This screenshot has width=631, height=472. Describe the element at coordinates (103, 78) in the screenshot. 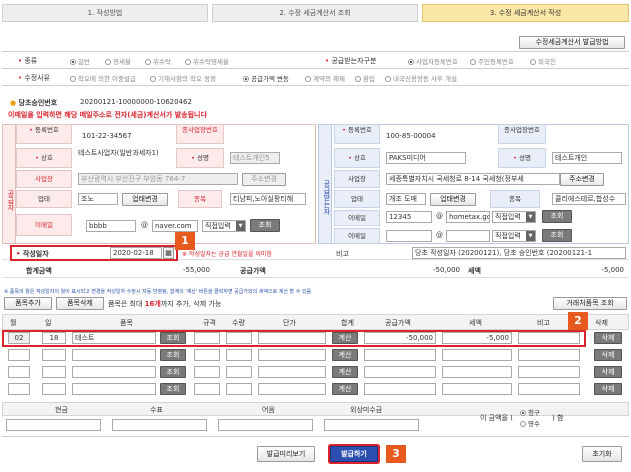

I see `reason-option-duplicate: 착오에 의한 이중발급` at that location.